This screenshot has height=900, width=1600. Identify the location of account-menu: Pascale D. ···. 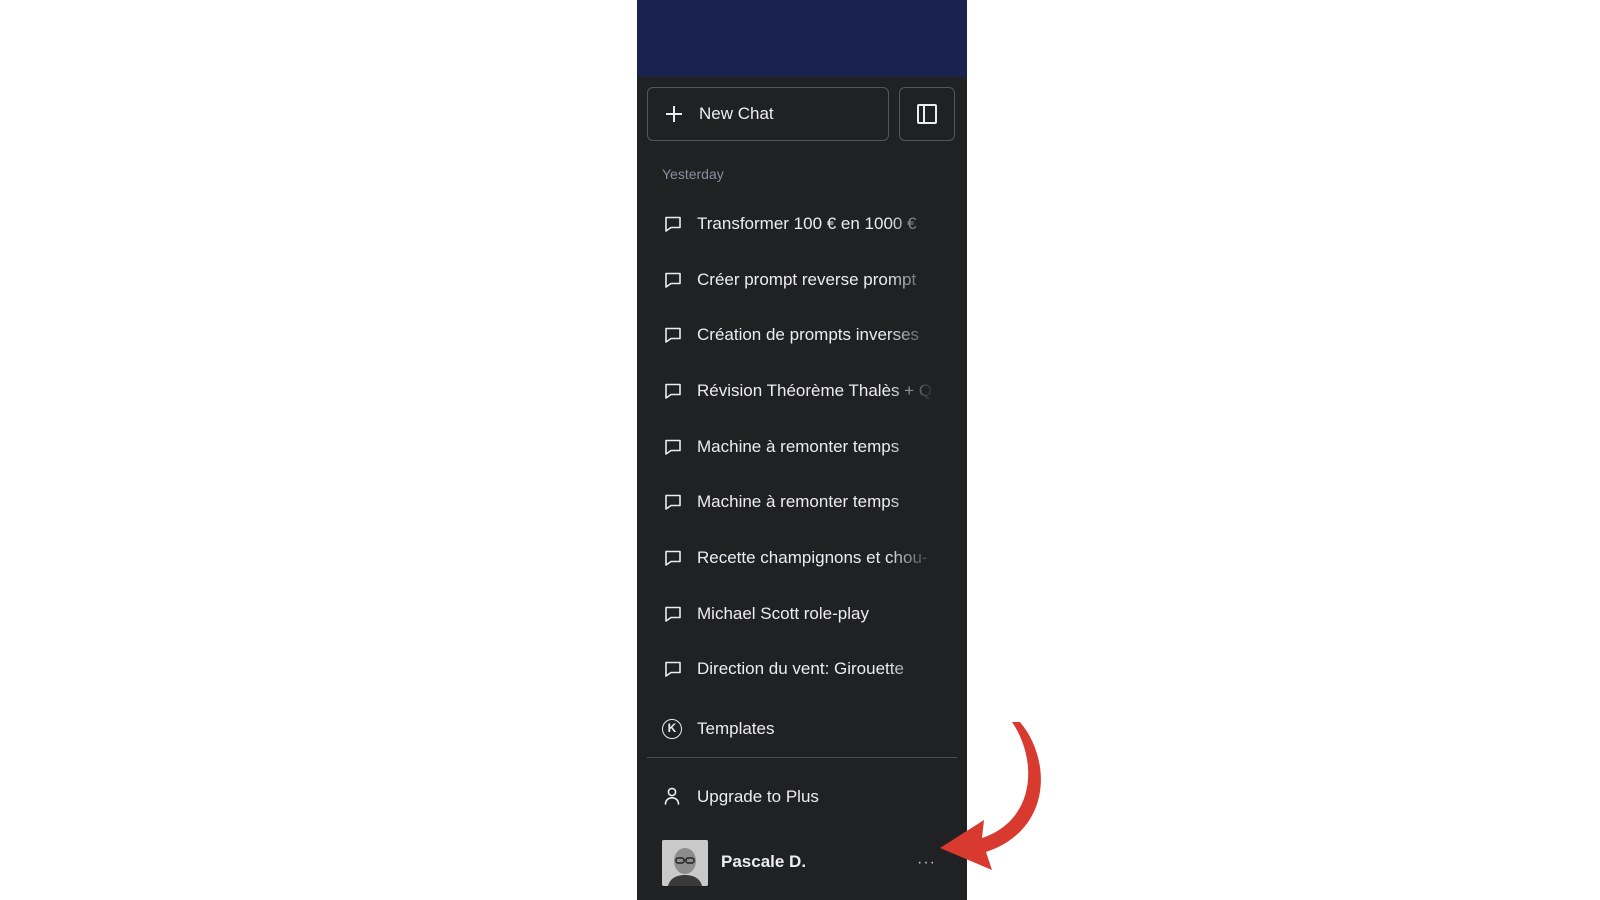
(802, 863).